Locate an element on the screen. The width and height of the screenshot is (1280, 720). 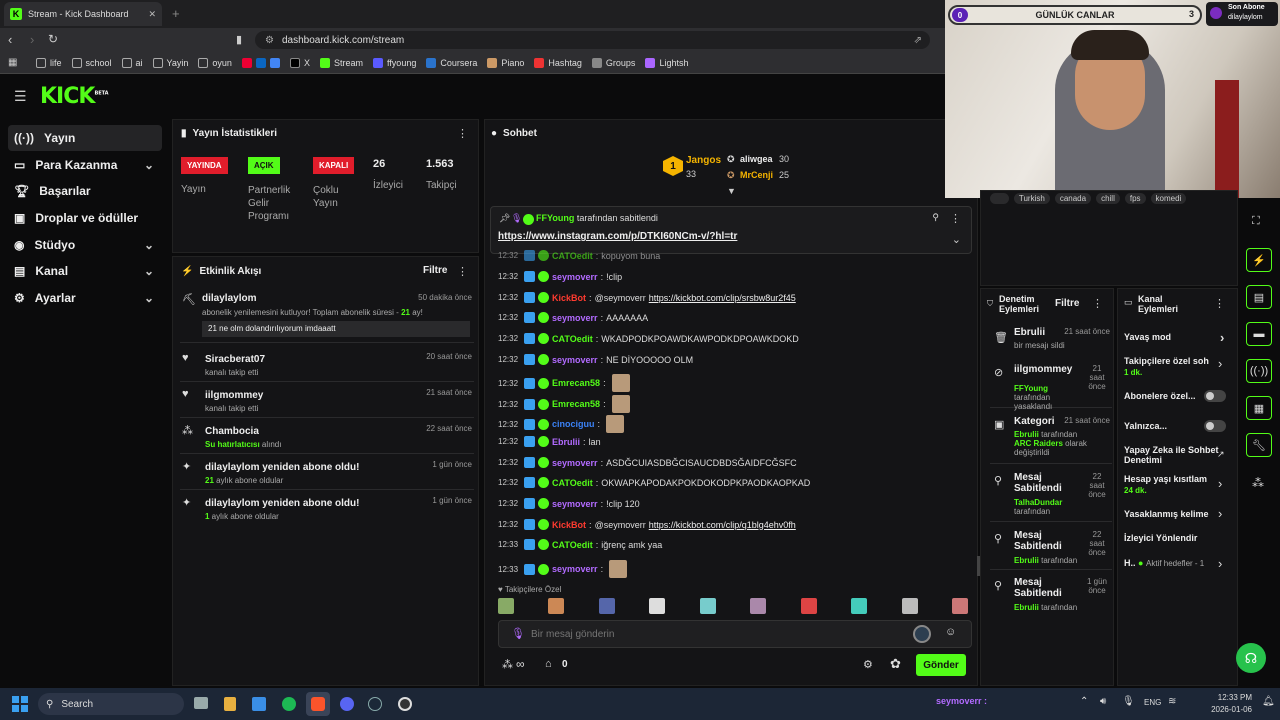
url-field: ⚙ dashboard.kick.com/stream ⇗ is located at coordinates (592, 40).